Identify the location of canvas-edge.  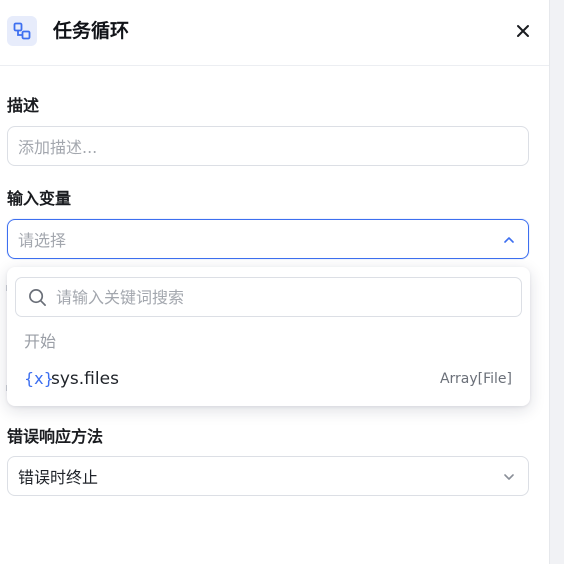
(556, 282).